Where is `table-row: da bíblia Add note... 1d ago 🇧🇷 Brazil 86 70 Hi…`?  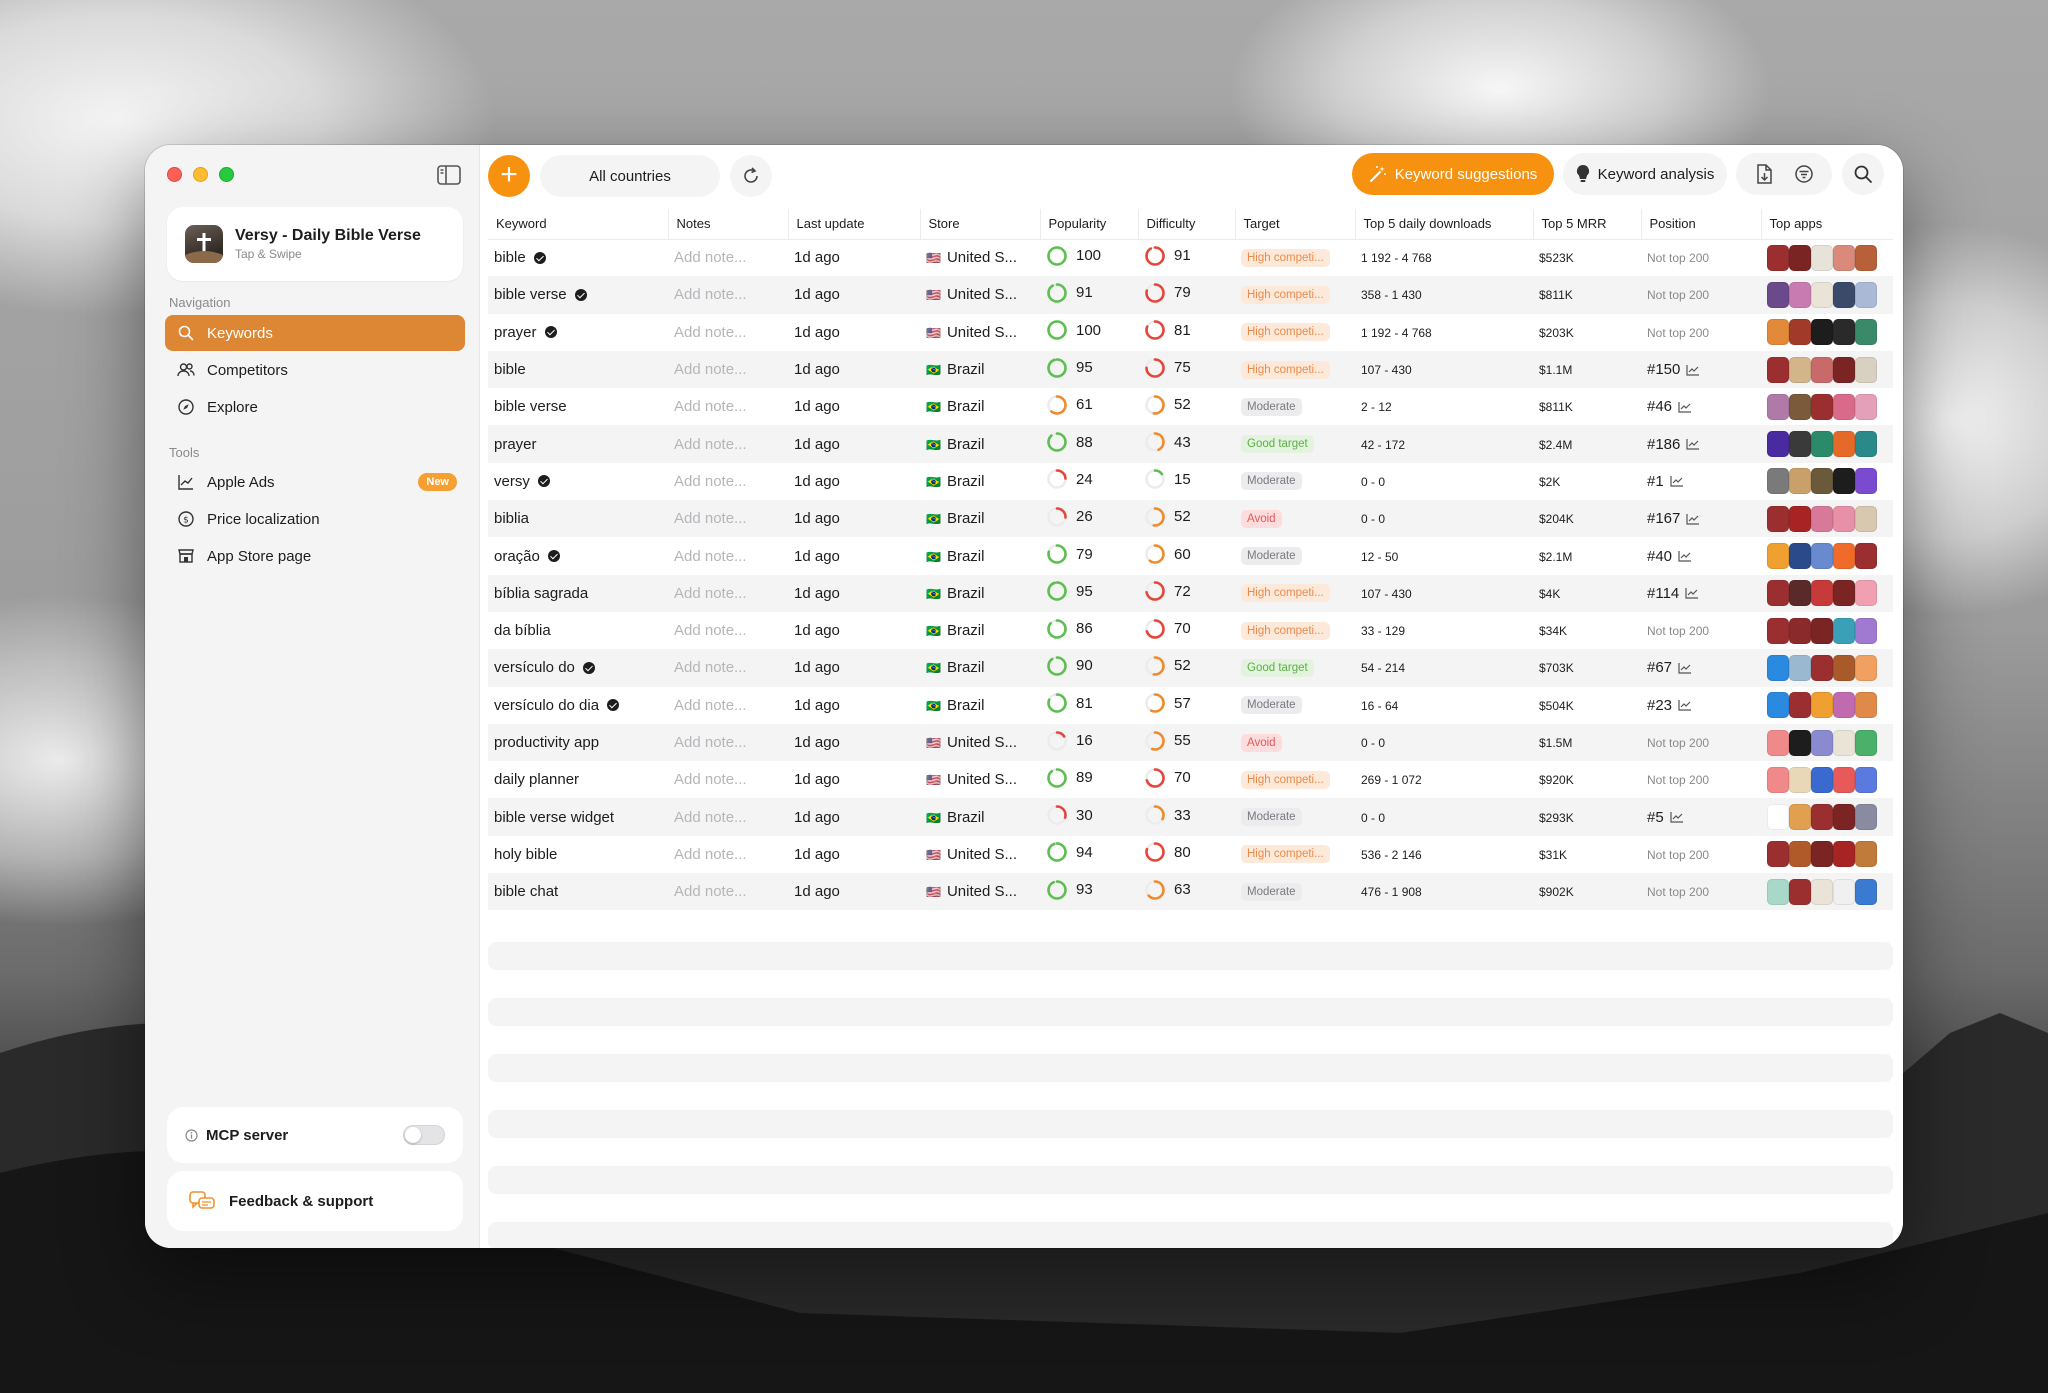
table-row: da bíblia Add note... 1d ago 🇧🇷 Brazil 86 70 Hi… is located at coordinates (1190, 630).